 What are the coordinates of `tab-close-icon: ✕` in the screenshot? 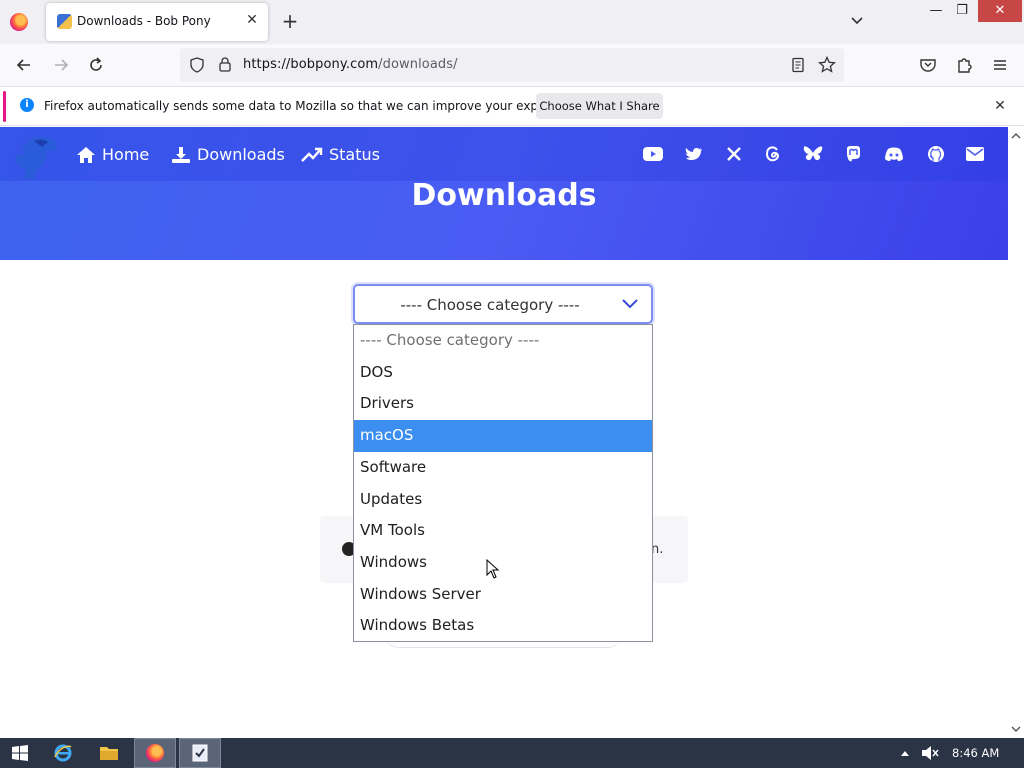 It's located at (252, 20).